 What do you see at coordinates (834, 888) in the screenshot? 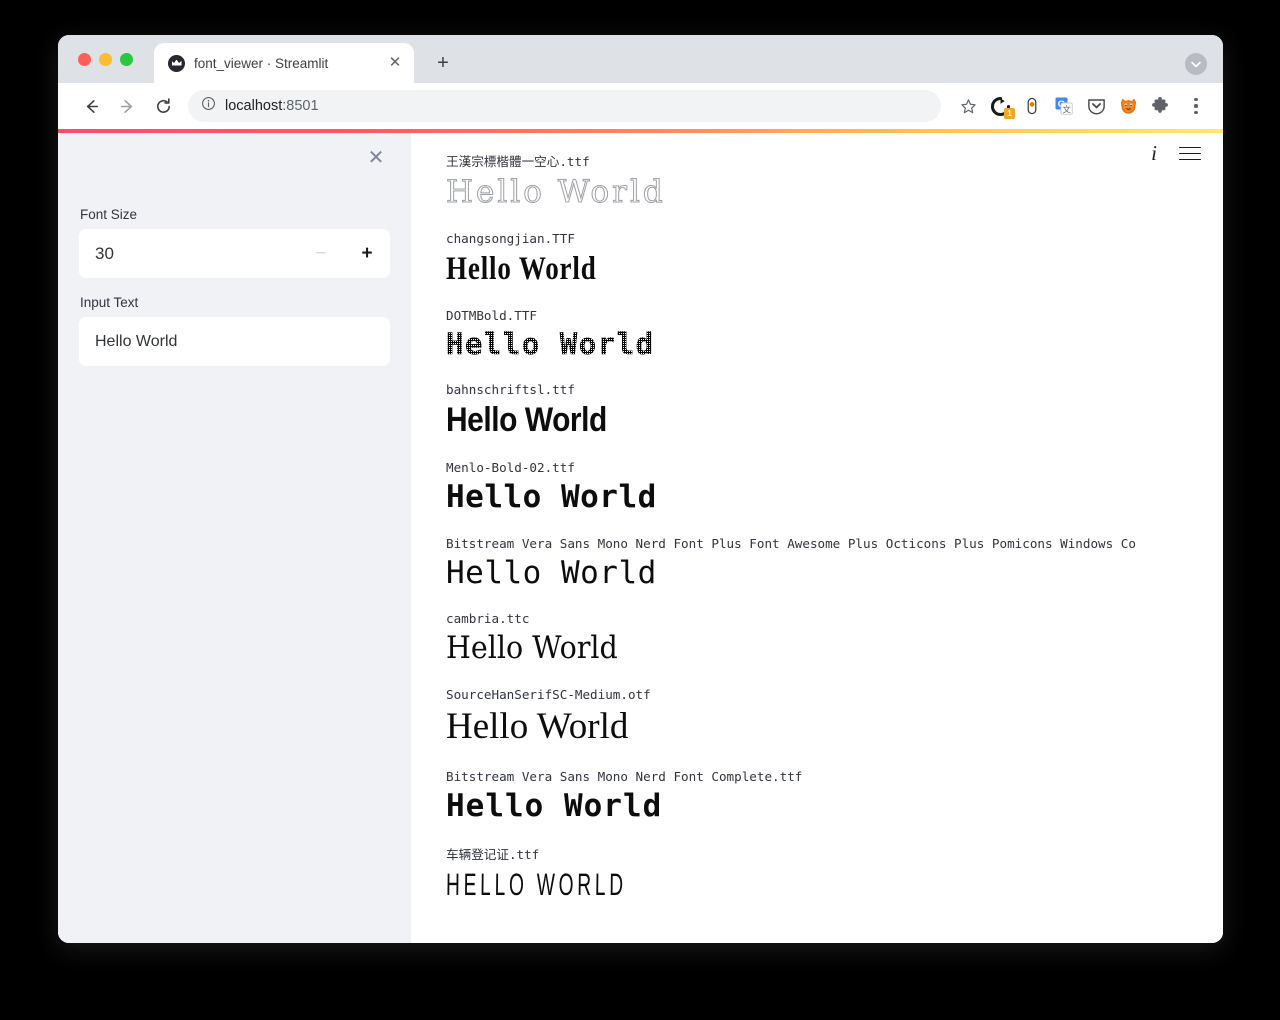
I see `font-sample-row: HELLO WORLD` at bounding box center [834, 888].